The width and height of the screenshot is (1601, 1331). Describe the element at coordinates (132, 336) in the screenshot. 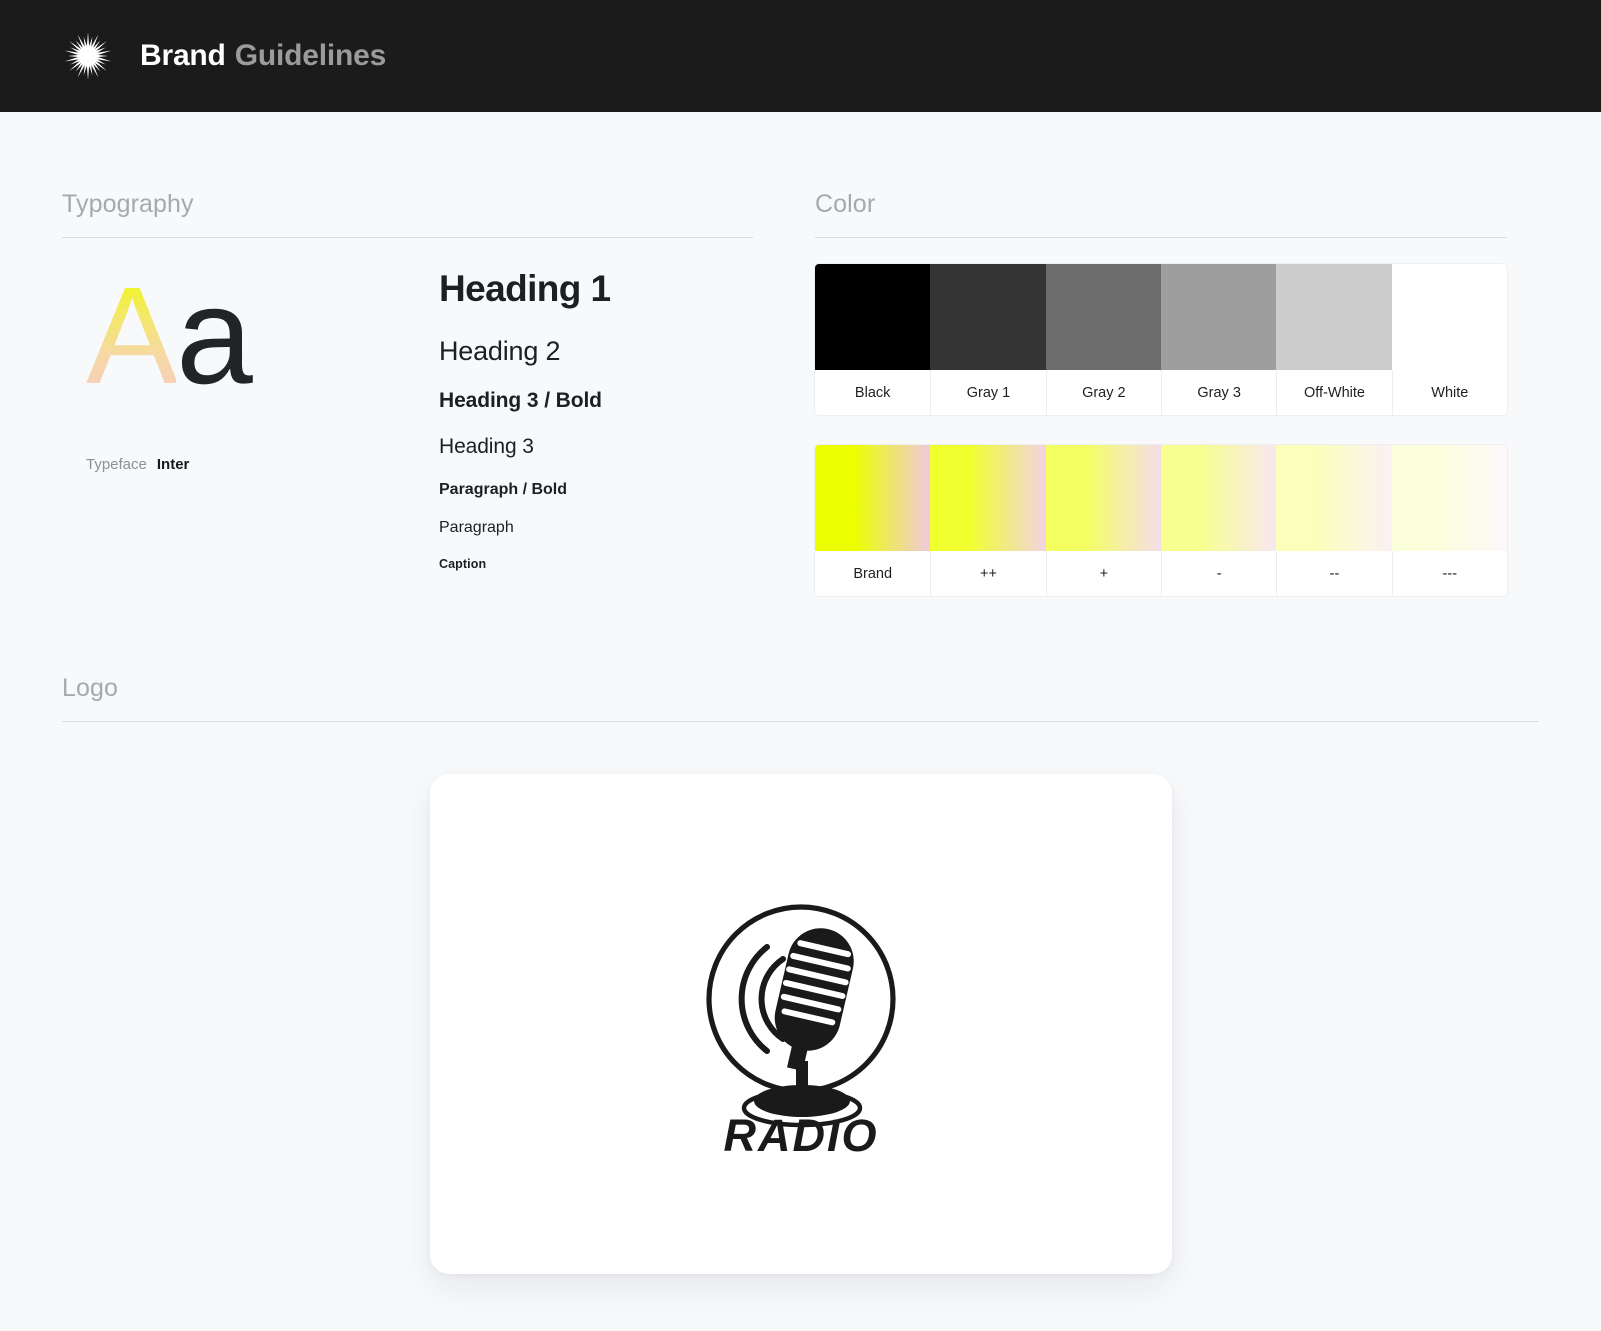

I see `specimen-uppercase: A` at that location.